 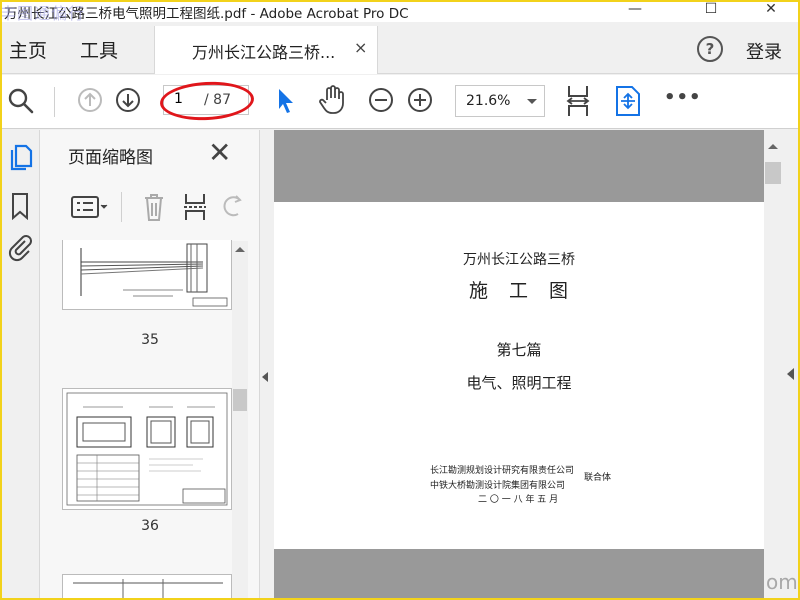 I want to click on page-thumbnails-icon, so click(x=21, y=160).